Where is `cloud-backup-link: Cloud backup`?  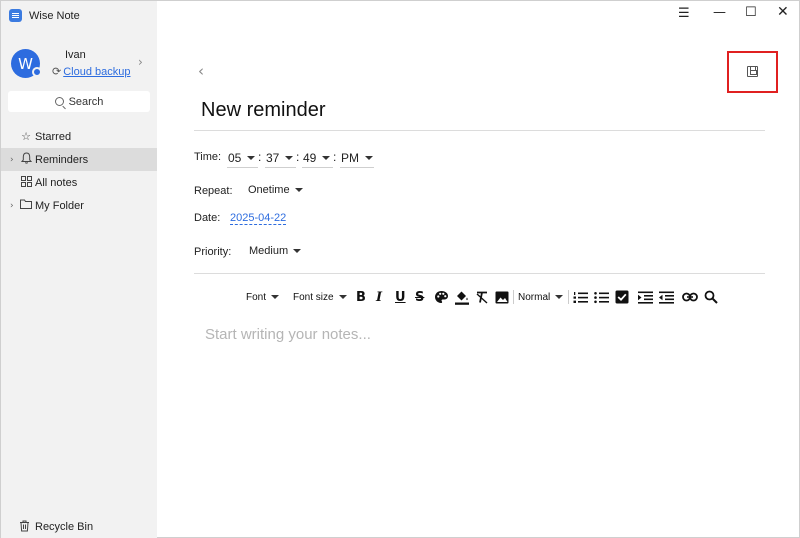
cloud-backup-link: Cloud backup is located at coordinates (96, 72).